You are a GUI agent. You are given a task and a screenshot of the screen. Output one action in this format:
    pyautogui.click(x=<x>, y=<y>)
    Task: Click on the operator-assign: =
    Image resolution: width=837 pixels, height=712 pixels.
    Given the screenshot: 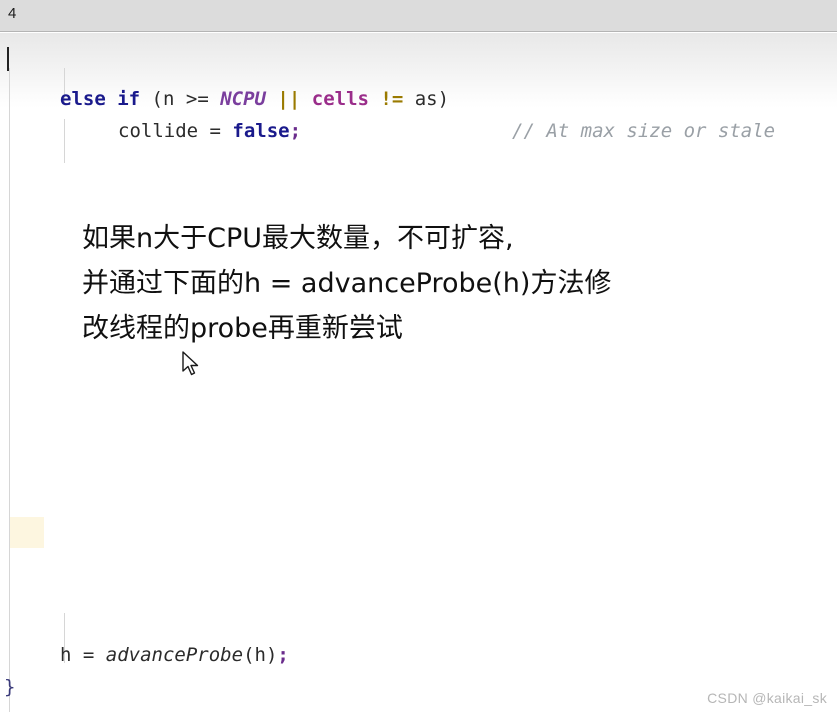 What is the action you would take?
    pyautogui.click(x=215, y=131)
    